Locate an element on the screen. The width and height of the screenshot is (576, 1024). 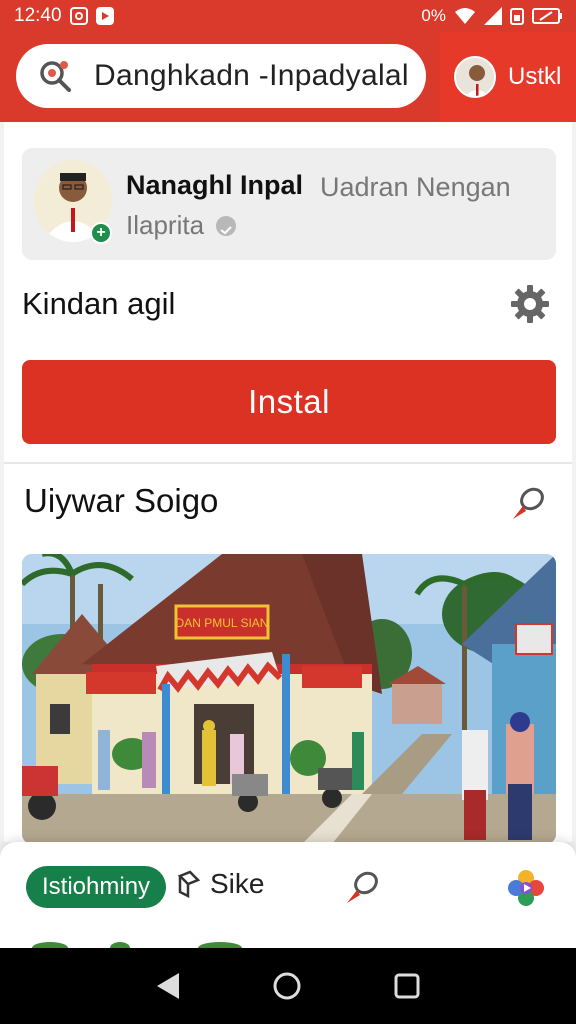
content-peek is located at coordinates (137, 945).